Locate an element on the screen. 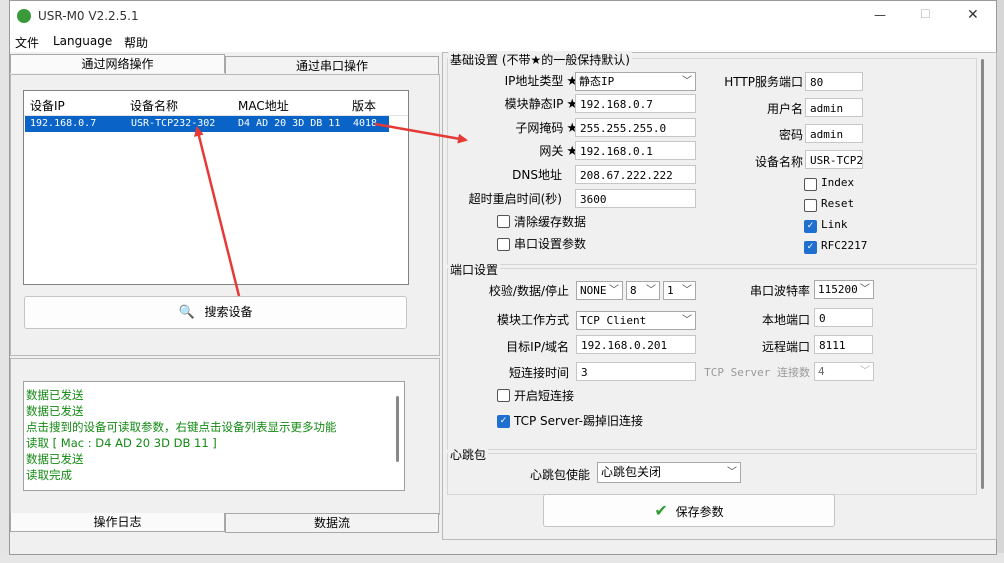  arrow-to-device-row is located at coordinates (217, 211).